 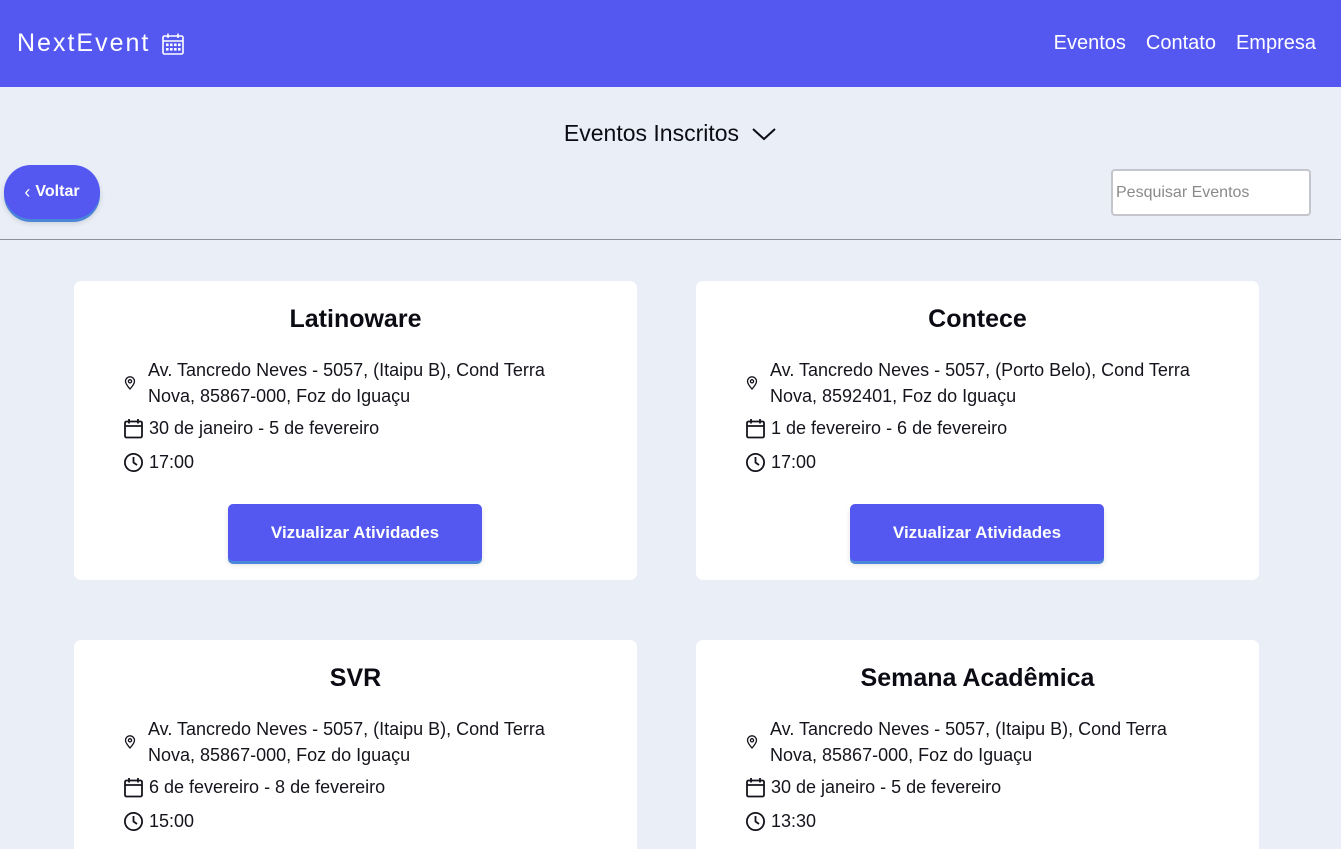 I want to click on nav-link-contato: Contato, so click(x=1181, y=43).